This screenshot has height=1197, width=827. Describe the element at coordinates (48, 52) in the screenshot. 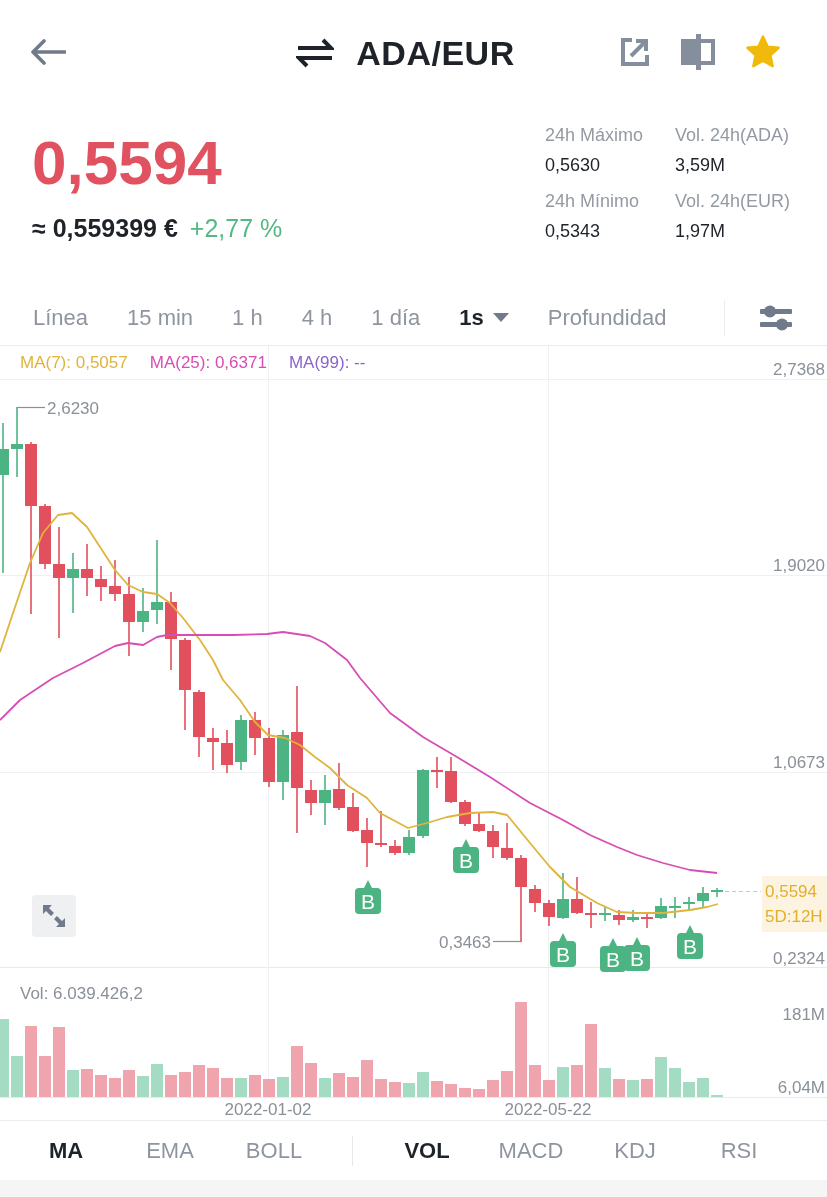

I see `back-arrow-icon` at that location.